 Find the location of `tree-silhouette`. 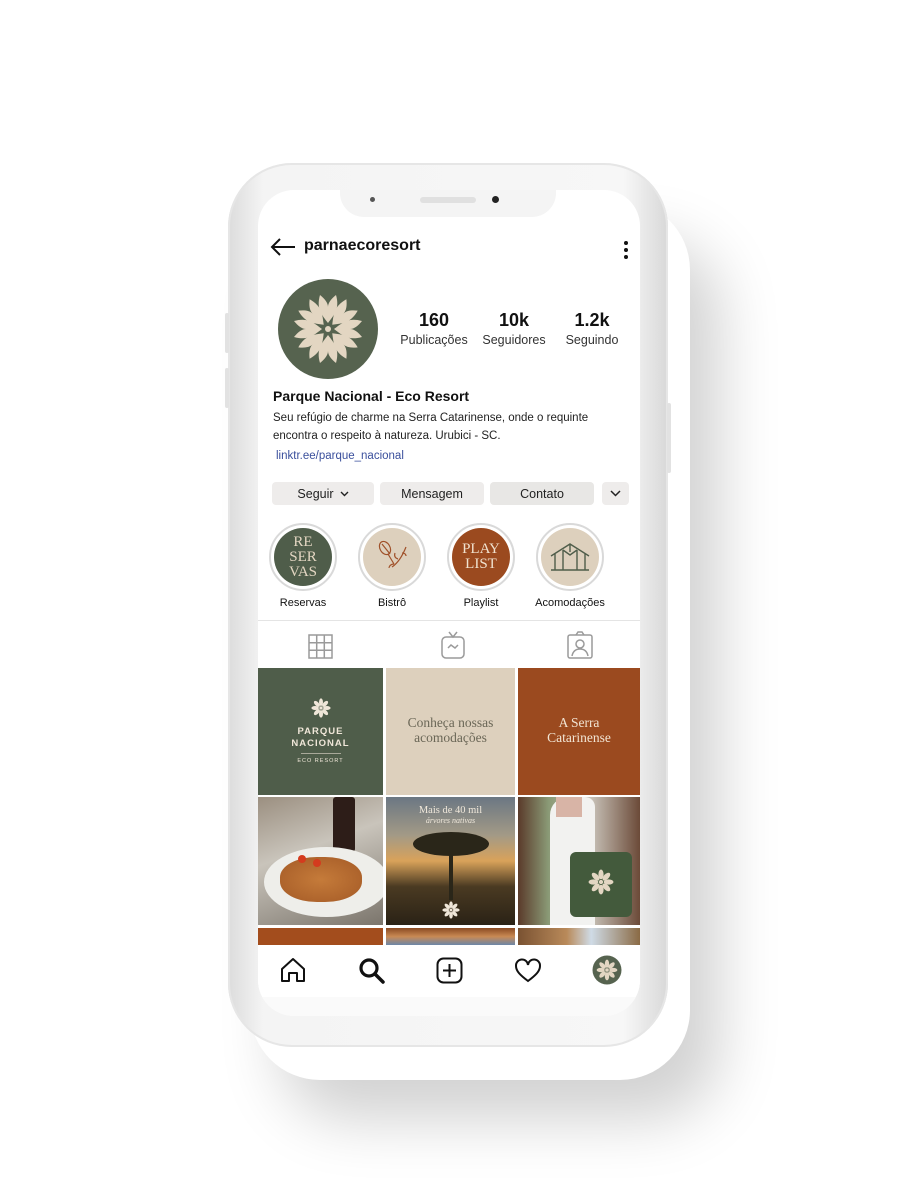

tree-silhouette is located at coordinates (451, 866).